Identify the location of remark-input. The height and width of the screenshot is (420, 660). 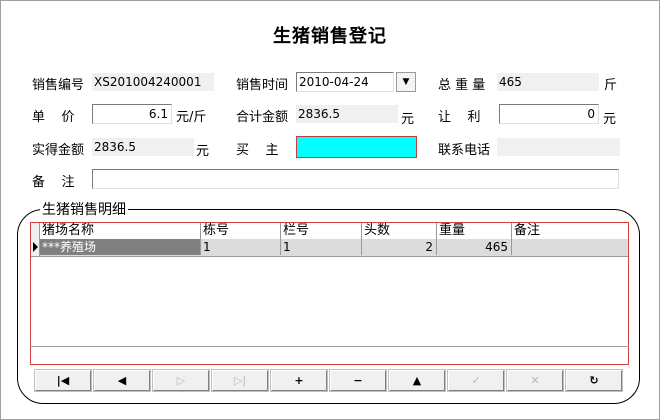
(355, 179).